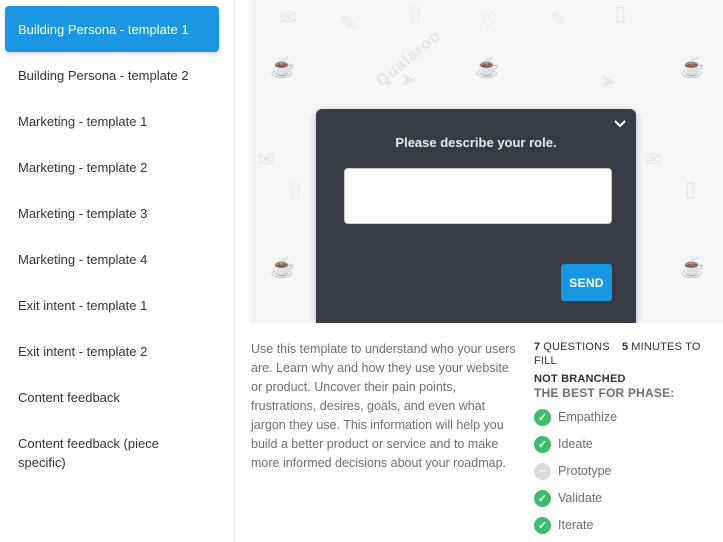 The width and height of the screenshot is (723, 542). Describe the element at coordinates (489, 22) in the screenshot. I see `heart-icon: ♡` at that location.